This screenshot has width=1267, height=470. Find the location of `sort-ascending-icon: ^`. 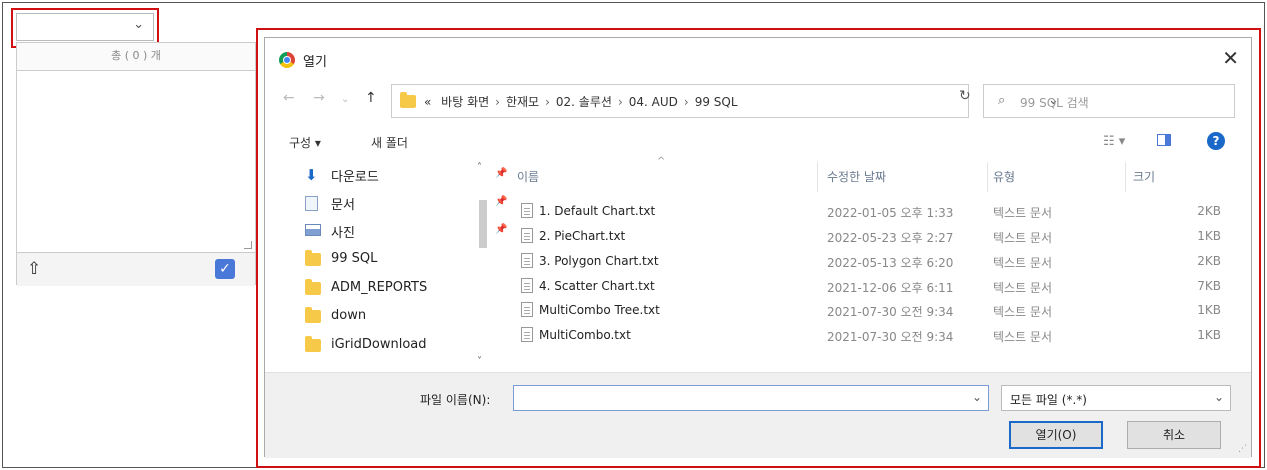

sort-ascending-icon: ^ is located at coordinates (661, 161).